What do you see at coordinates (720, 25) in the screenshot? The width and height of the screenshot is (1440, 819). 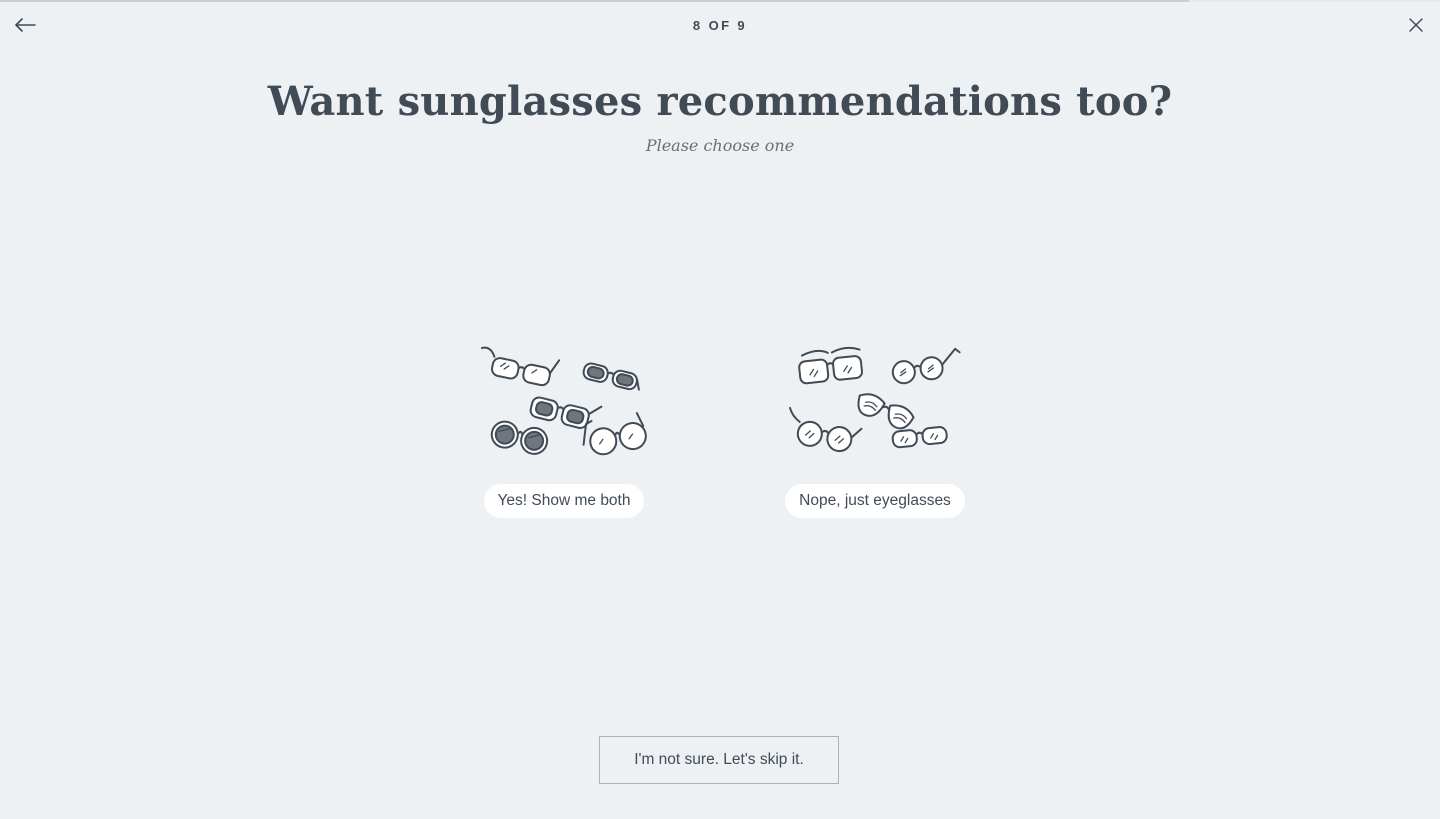 I see `step-indicator: 8 OF 9` at bounding box center [720, 25].